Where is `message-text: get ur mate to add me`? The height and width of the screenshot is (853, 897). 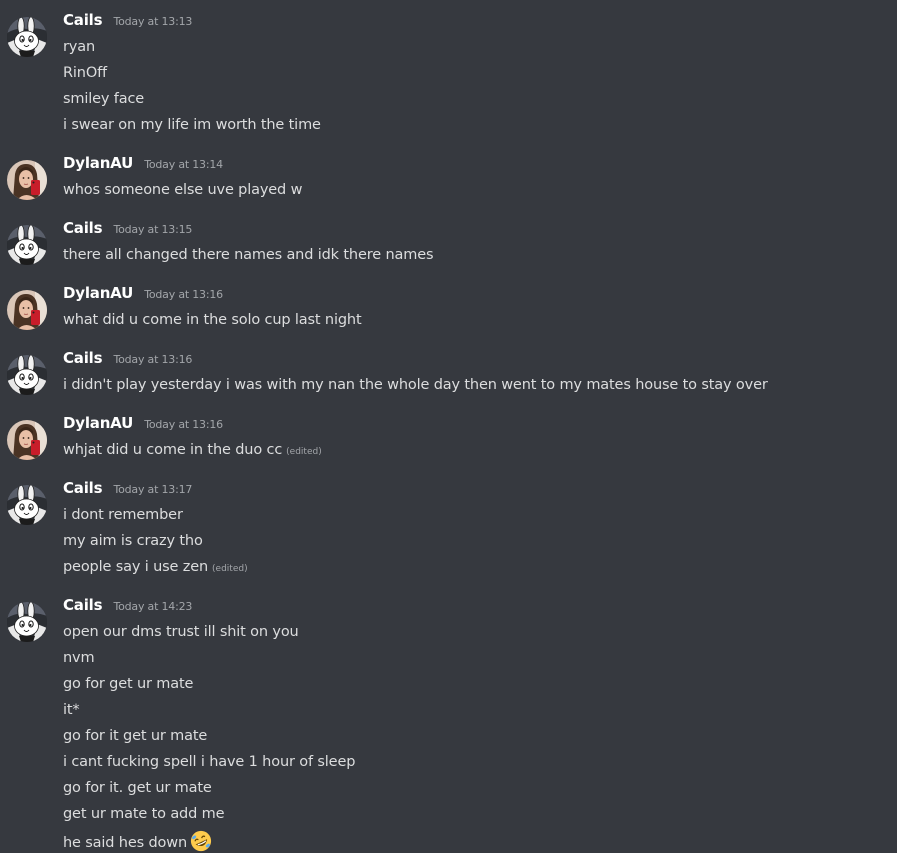 message-text: get ur mate to add me is located at coordinates (144, 814).